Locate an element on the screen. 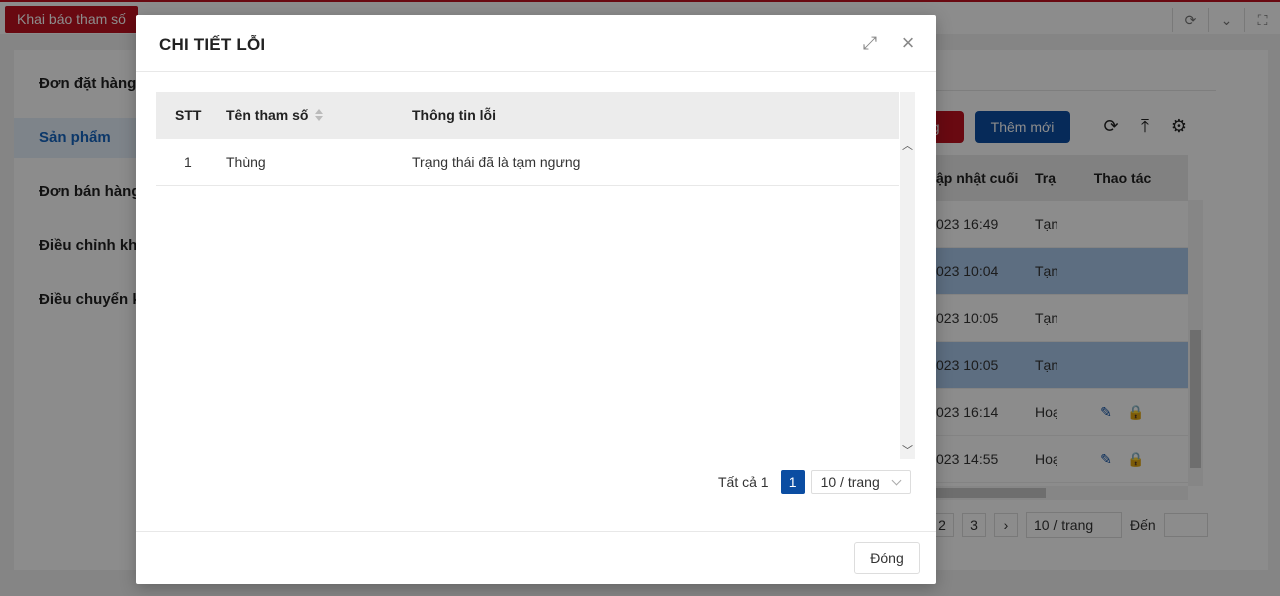 The image size is (1280, 596). column-header-name: Tên tham số is located at coordinates (267, 115).